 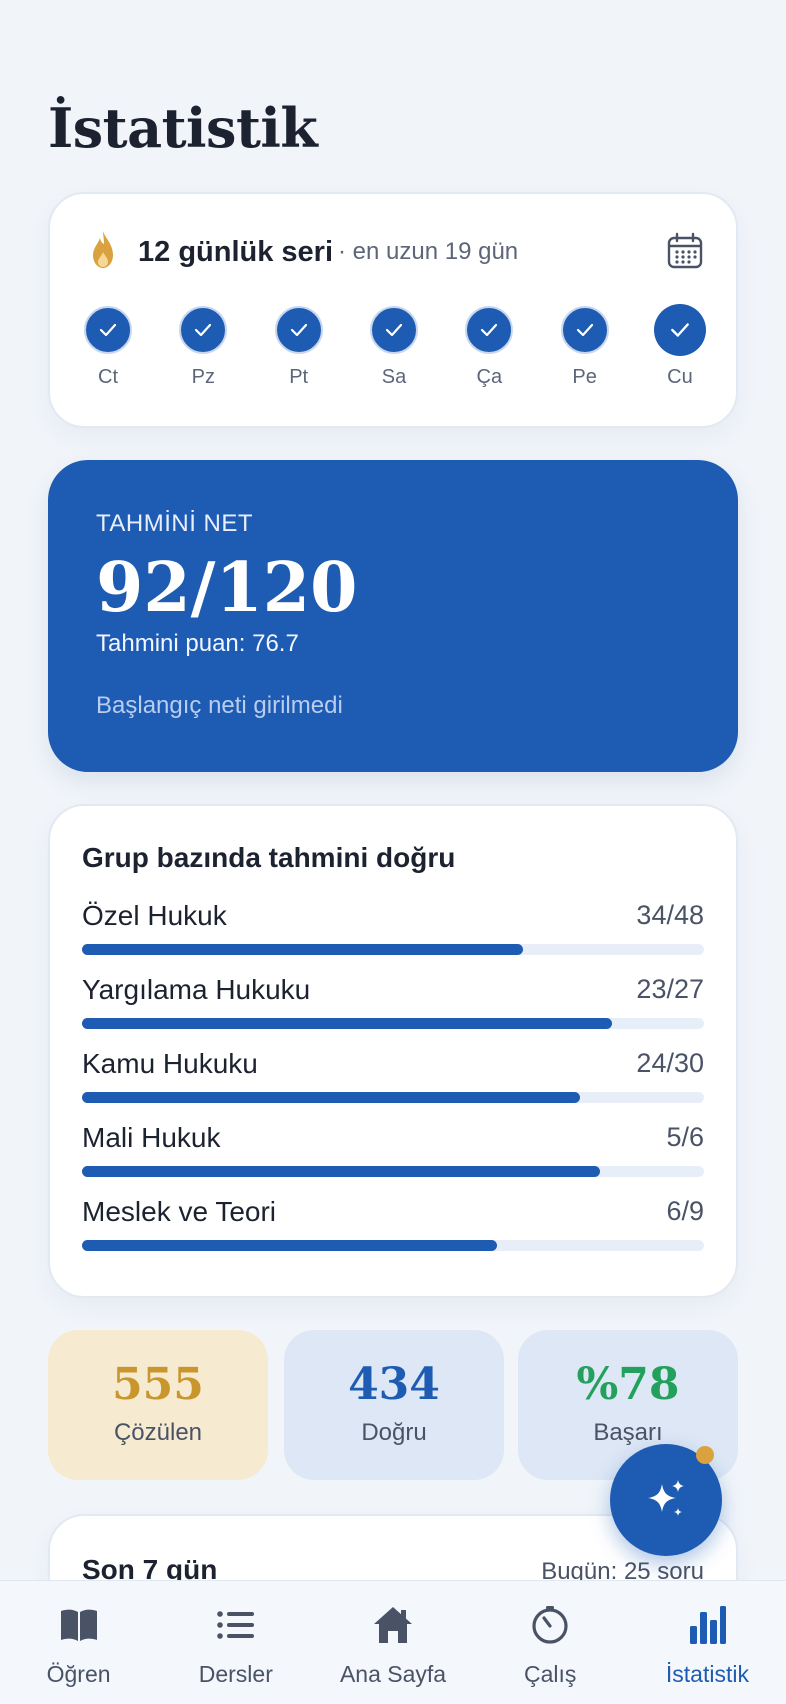 What do you see at coordinates (685, 1211) in the screenshot?
I see `group-score: 6/9` at bounding box center [685, 1211].